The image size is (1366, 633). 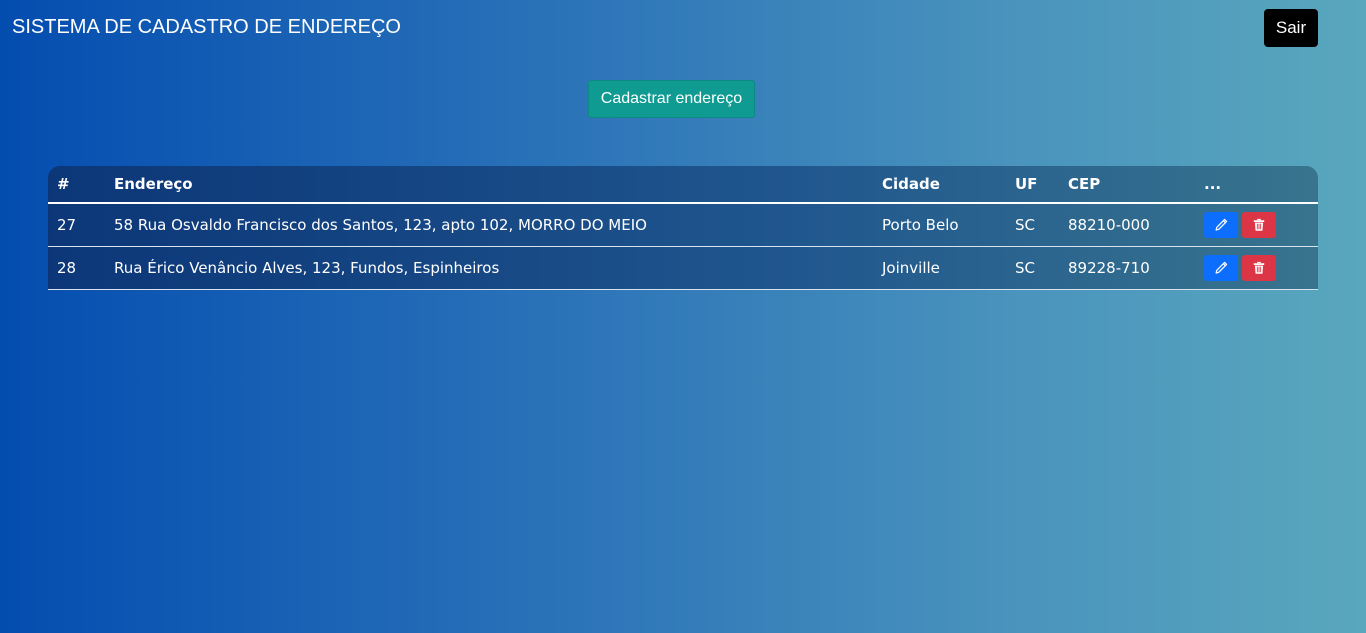 I want to click on cell-cidade: Joinville, so click(x=911, y=267).